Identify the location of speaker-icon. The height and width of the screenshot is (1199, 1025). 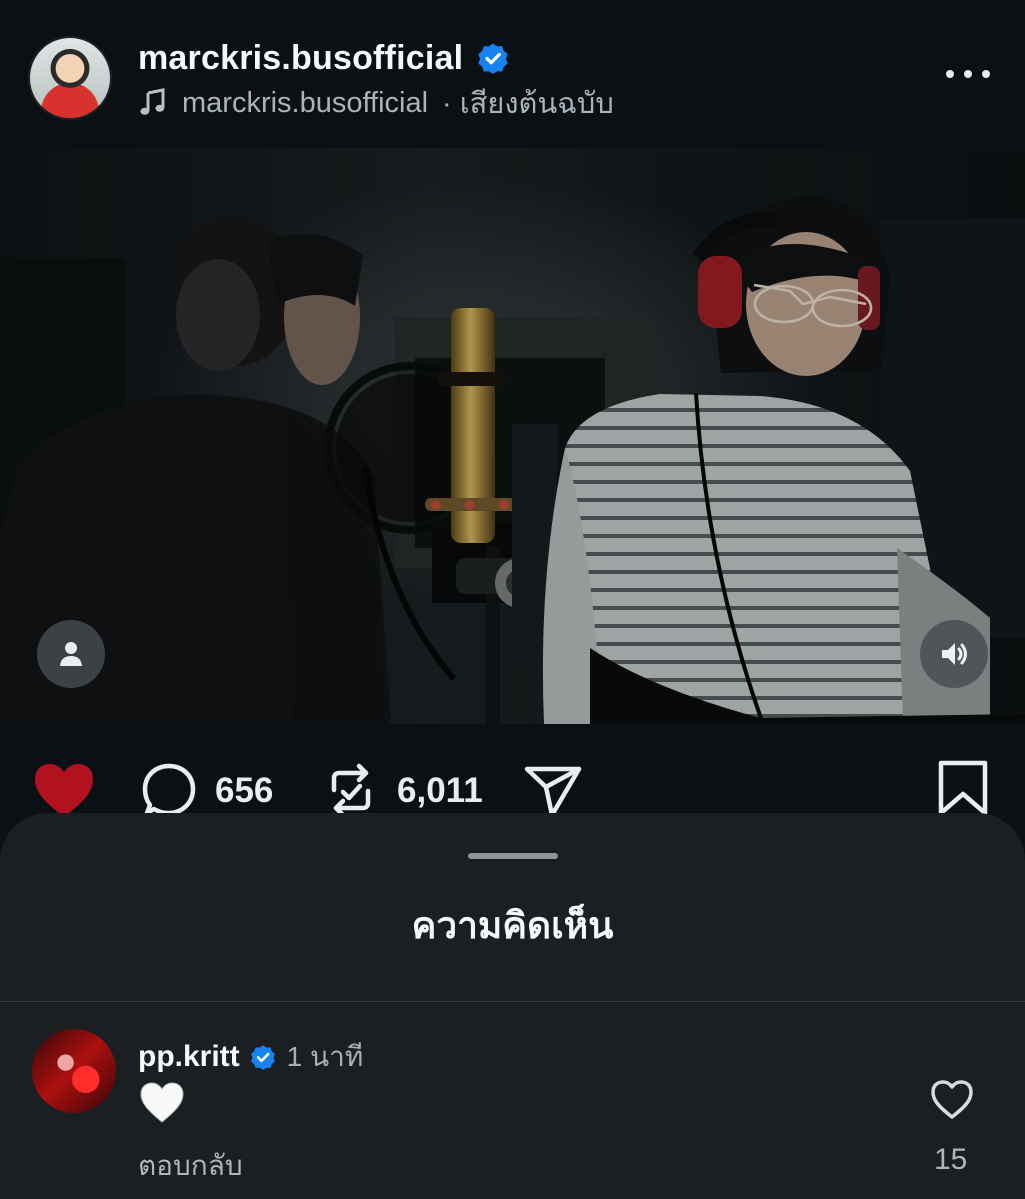
(954, 654).